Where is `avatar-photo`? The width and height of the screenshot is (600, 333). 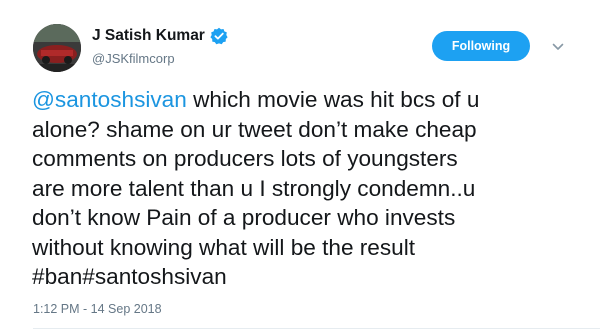 avatar-photo is located at coordinates (57, 48).